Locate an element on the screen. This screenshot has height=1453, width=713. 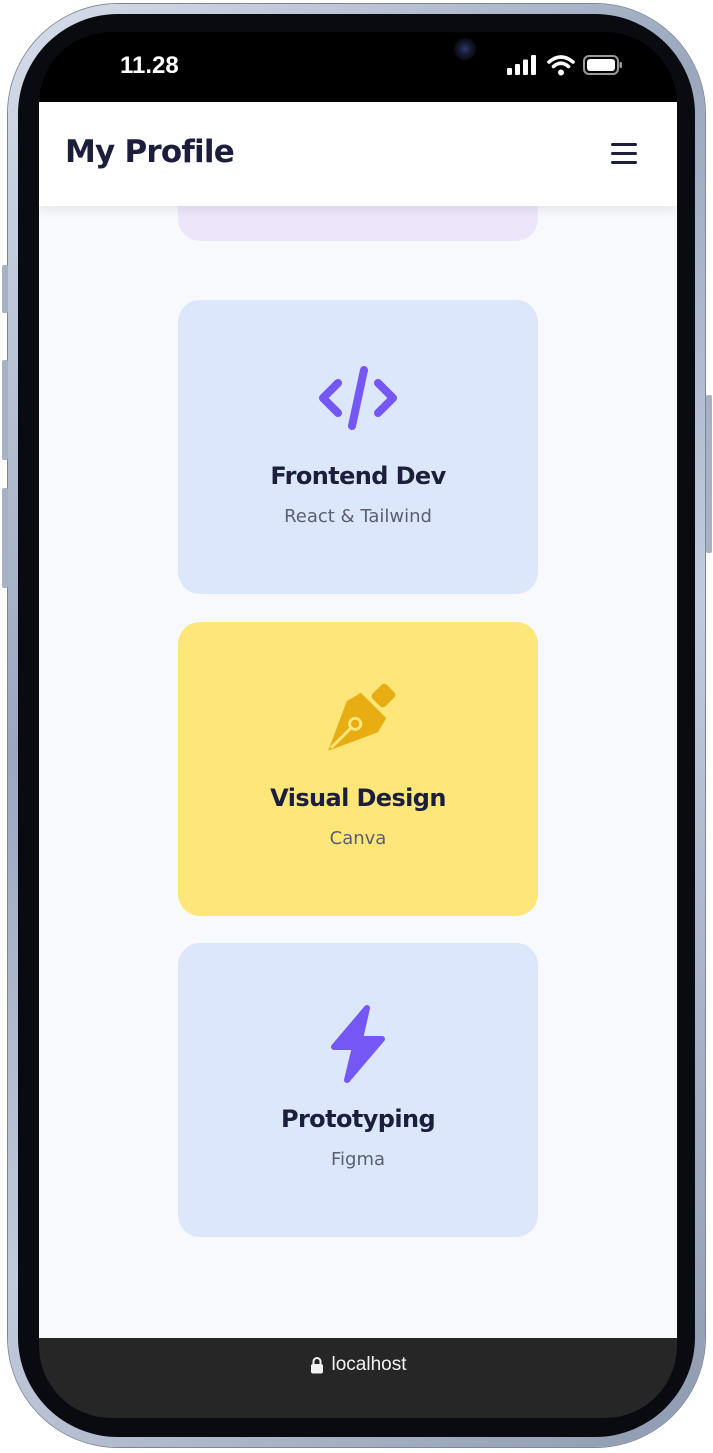
url-display: localhost is located at coordinates (358, 1365).